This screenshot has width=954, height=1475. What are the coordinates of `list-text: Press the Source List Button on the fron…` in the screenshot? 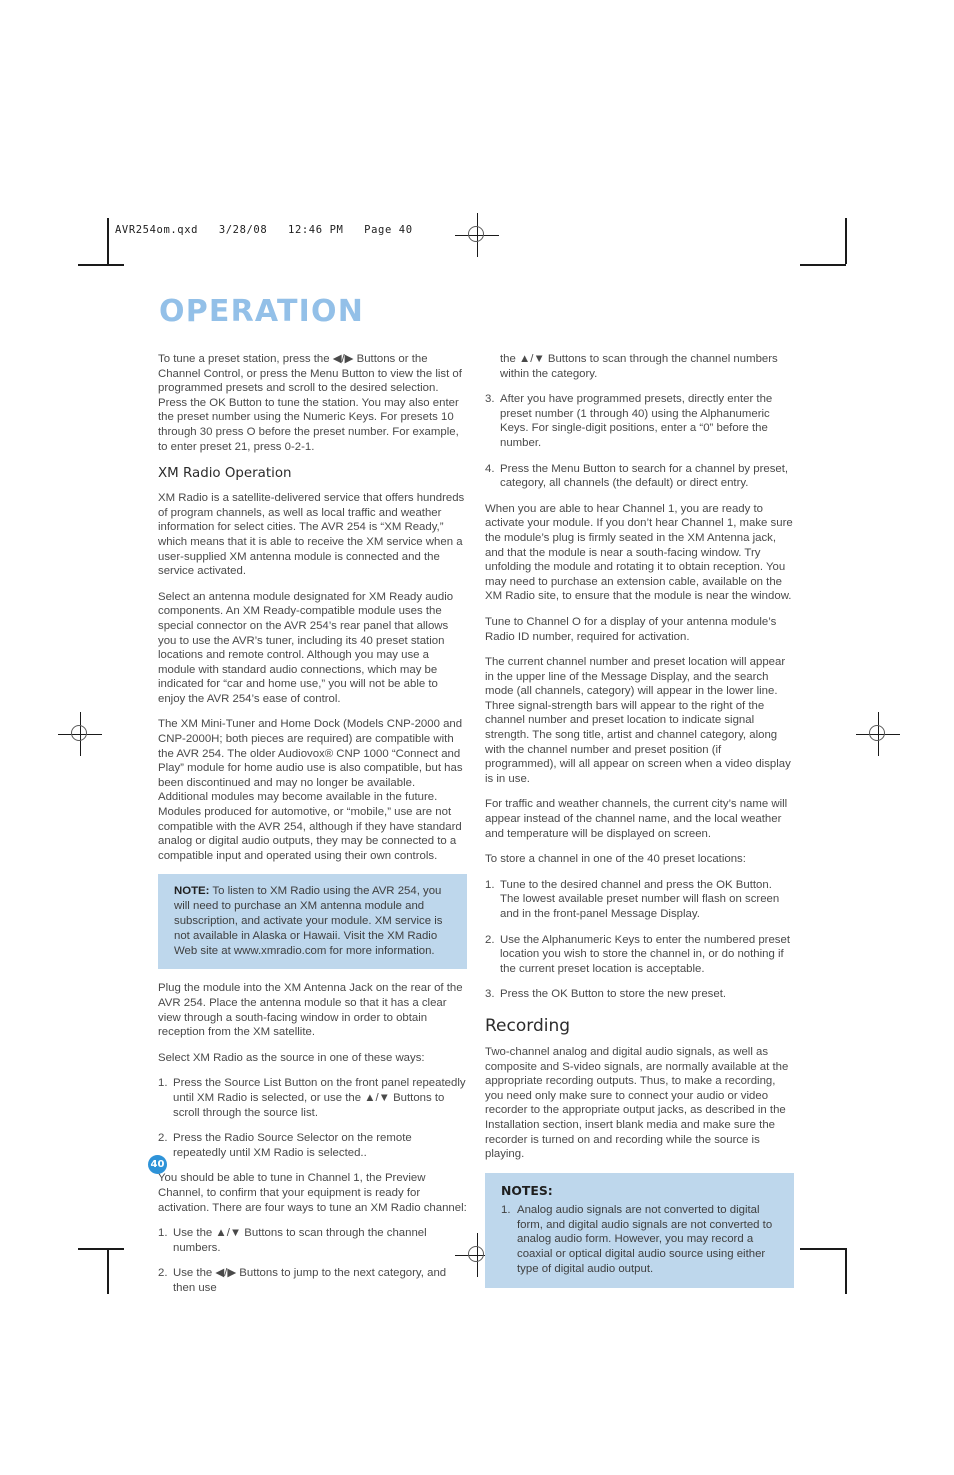 It's located at (319, 1098).